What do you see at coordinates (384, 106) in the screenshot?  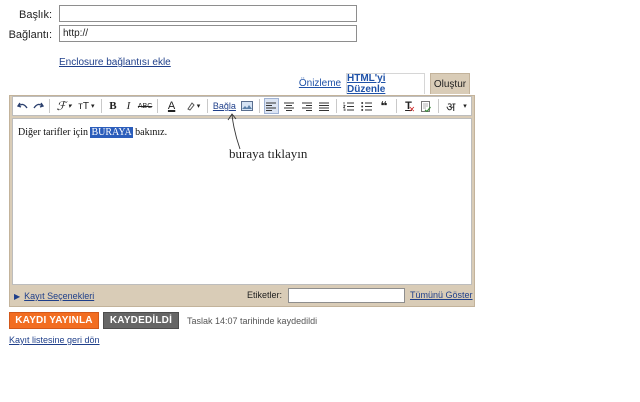 I see `quote-icon: ❝` at bounding box center [384, 106].